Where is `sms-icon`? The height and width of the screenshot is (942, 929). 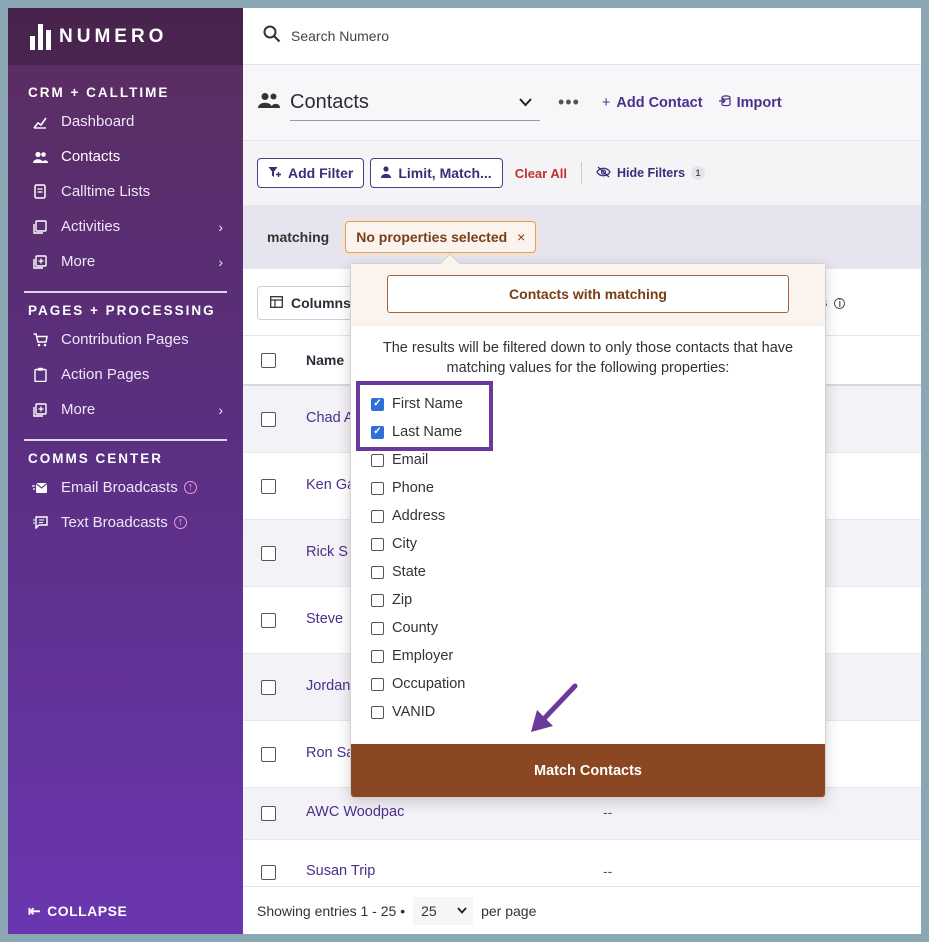
sms-icon is located at coordinates (40, 523).